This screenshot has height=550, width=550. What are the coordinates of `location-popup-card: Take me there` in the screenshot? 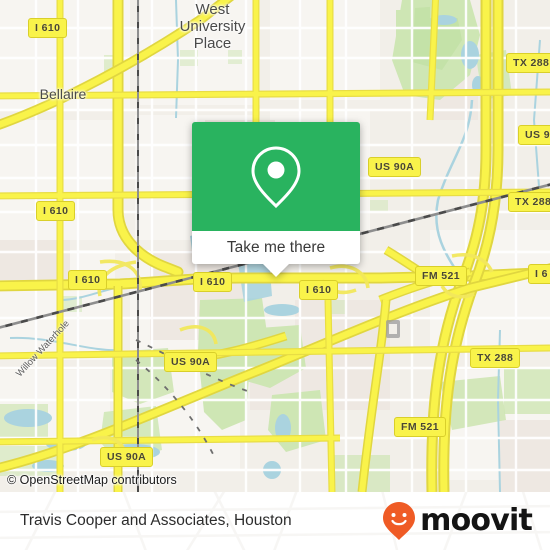 It's located at (276, 199).